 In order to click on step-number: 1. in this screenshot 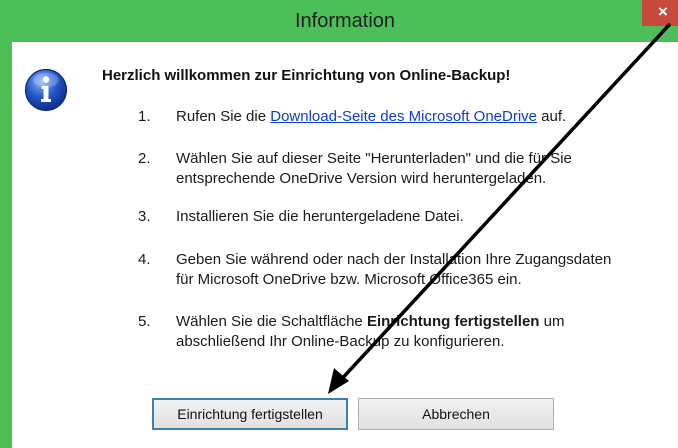, I will do `click(144, 116)`.